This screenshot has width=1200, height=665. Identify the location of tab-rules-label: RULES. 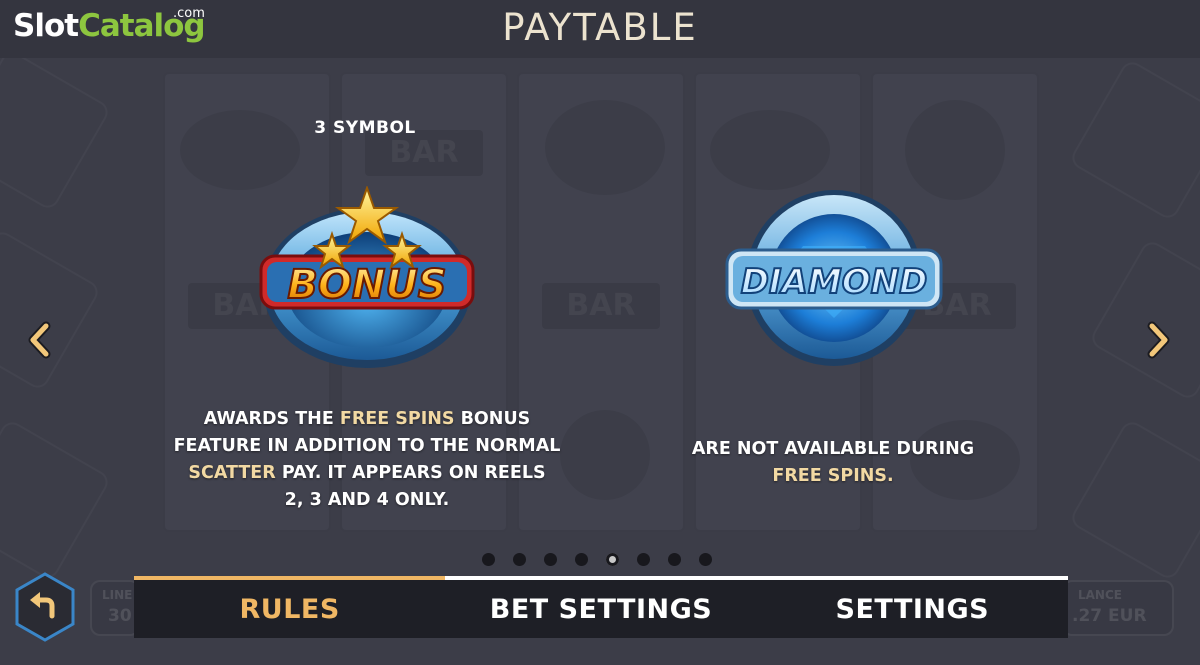
(289, 609).